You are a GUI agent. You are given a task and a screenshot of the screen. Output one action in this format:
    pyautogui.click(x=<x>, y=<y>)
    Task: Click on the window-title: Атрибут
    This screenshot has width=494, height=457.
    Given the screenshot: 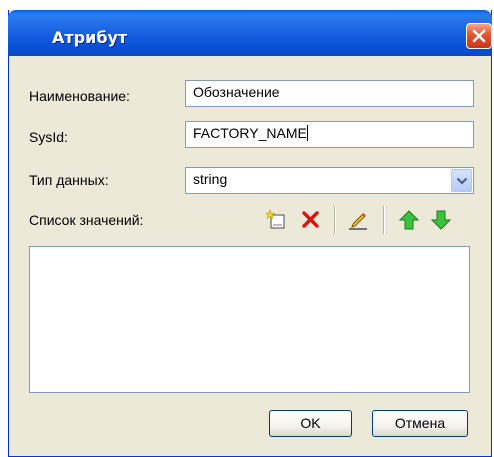 What is the action you would take?
    pyautogui.click(x=90, y=37)
    